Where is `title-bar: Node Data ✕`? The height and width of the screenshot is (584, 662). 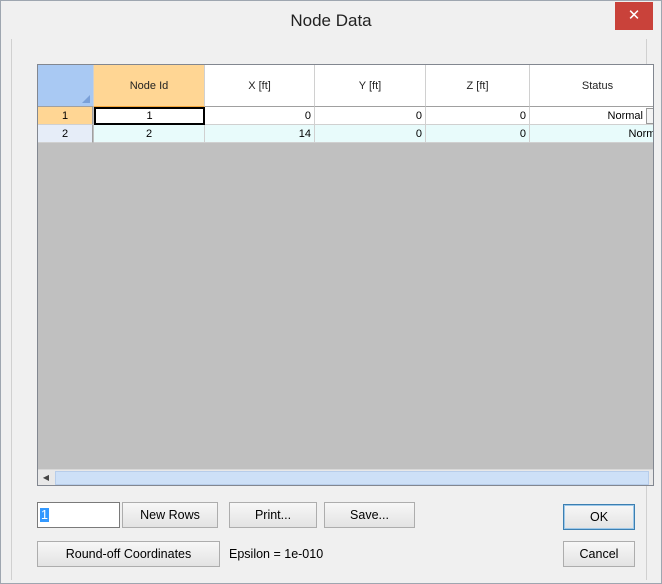 title-bar: Node Data ✕ is located at coordinates (331, 20).